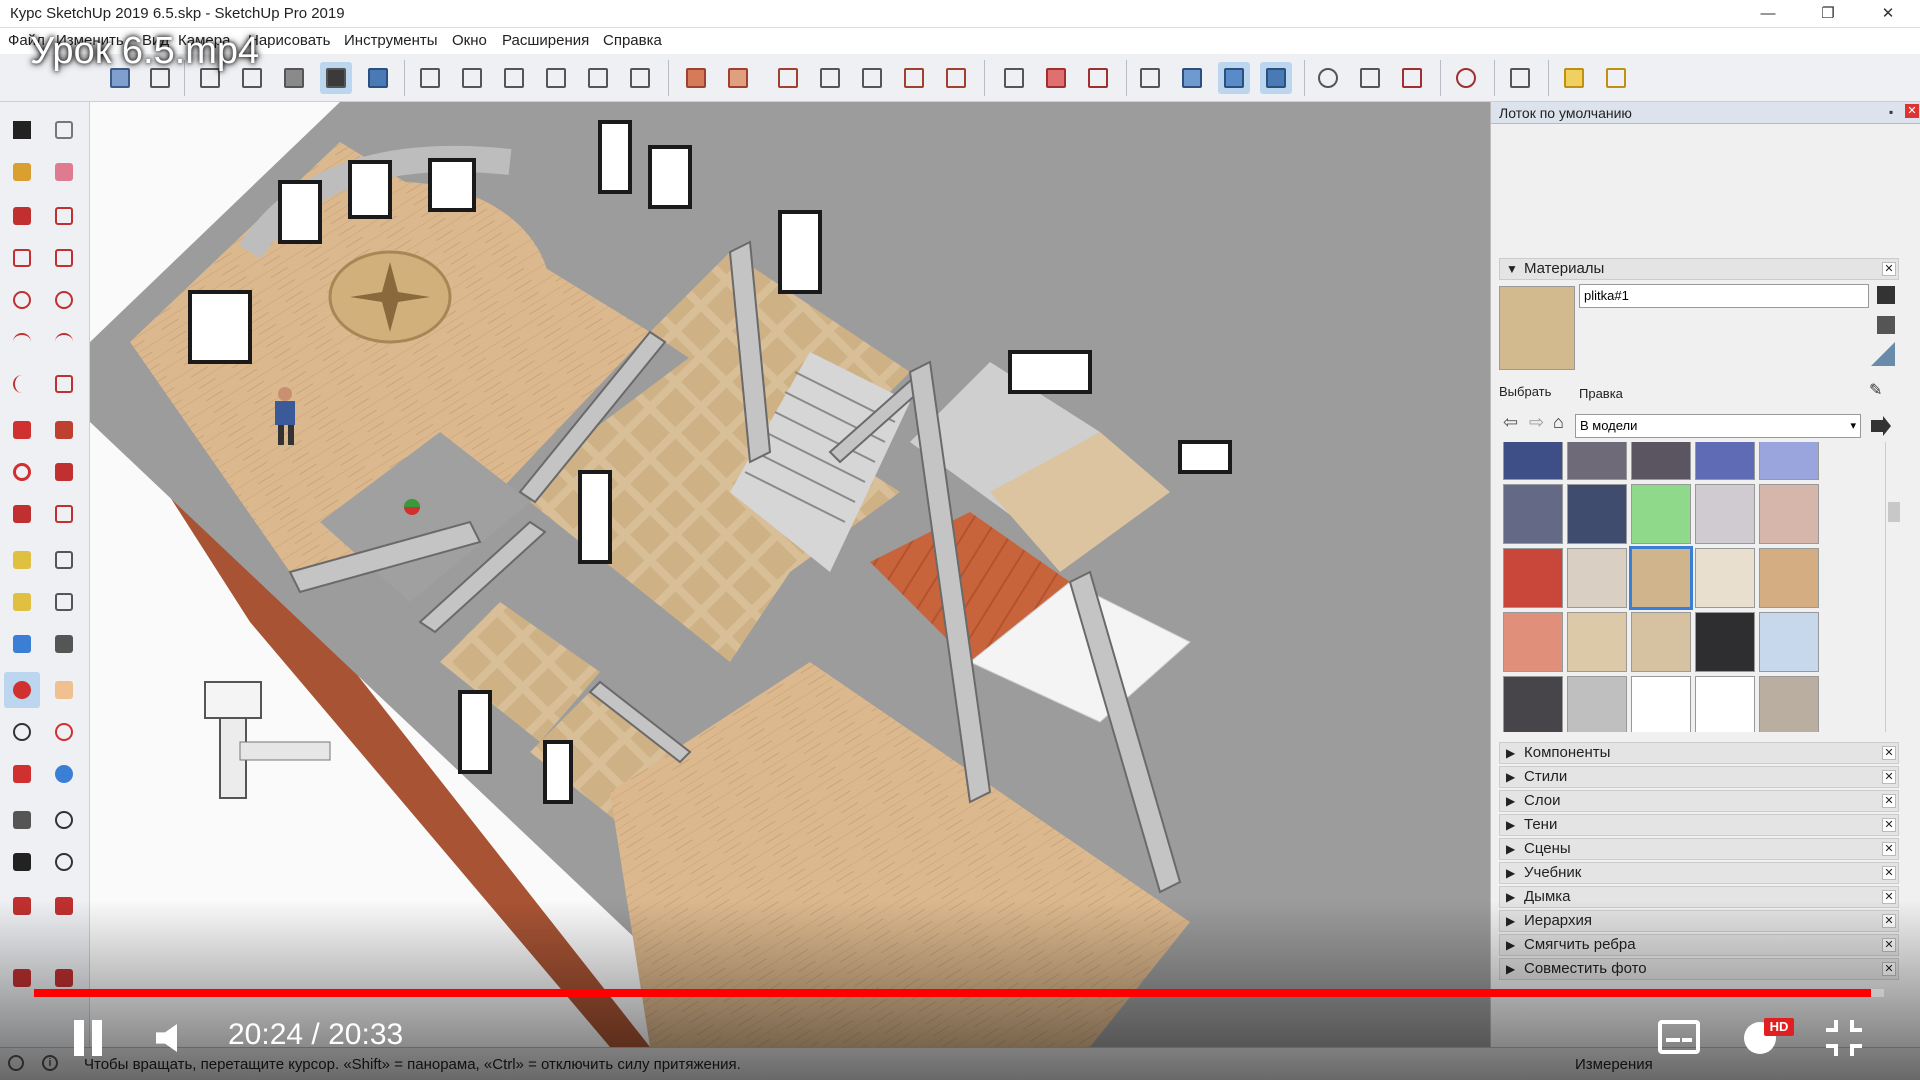 This screenshot has width=1920, height=1080. What do you see at coordinates (289, 40) in the screenshot?
I see `menu-draw: Нарисовать` at bounding box center [289, 40].